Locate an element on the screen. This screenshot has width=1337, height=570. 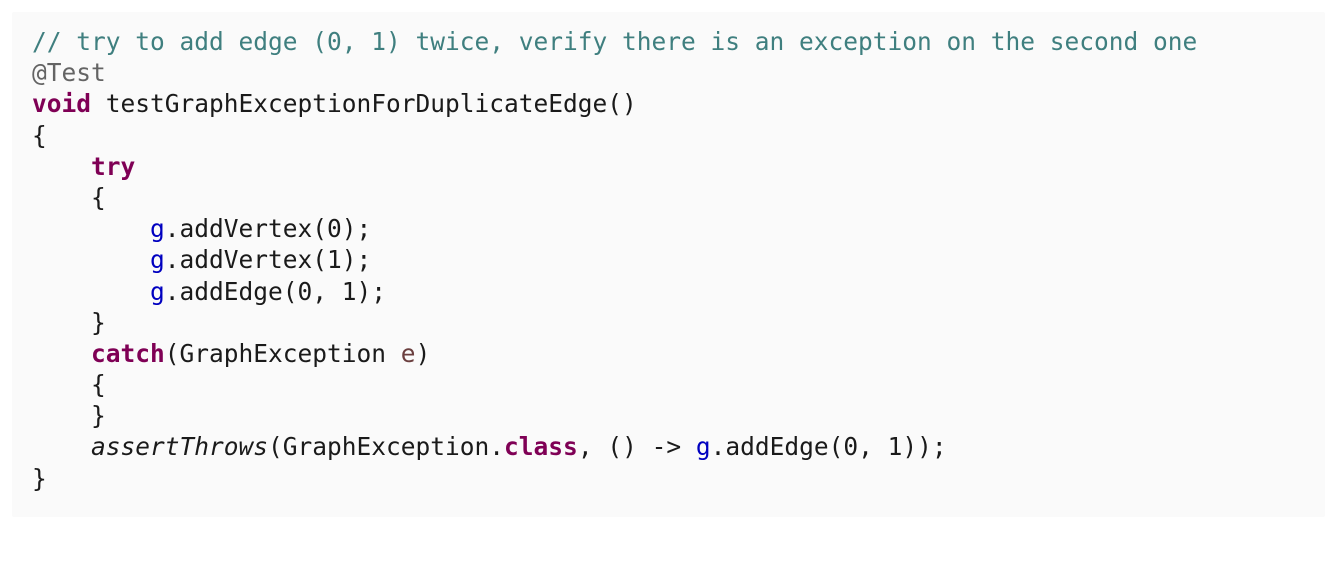
catch-close-brace: } is located at coordinates (98, 416).